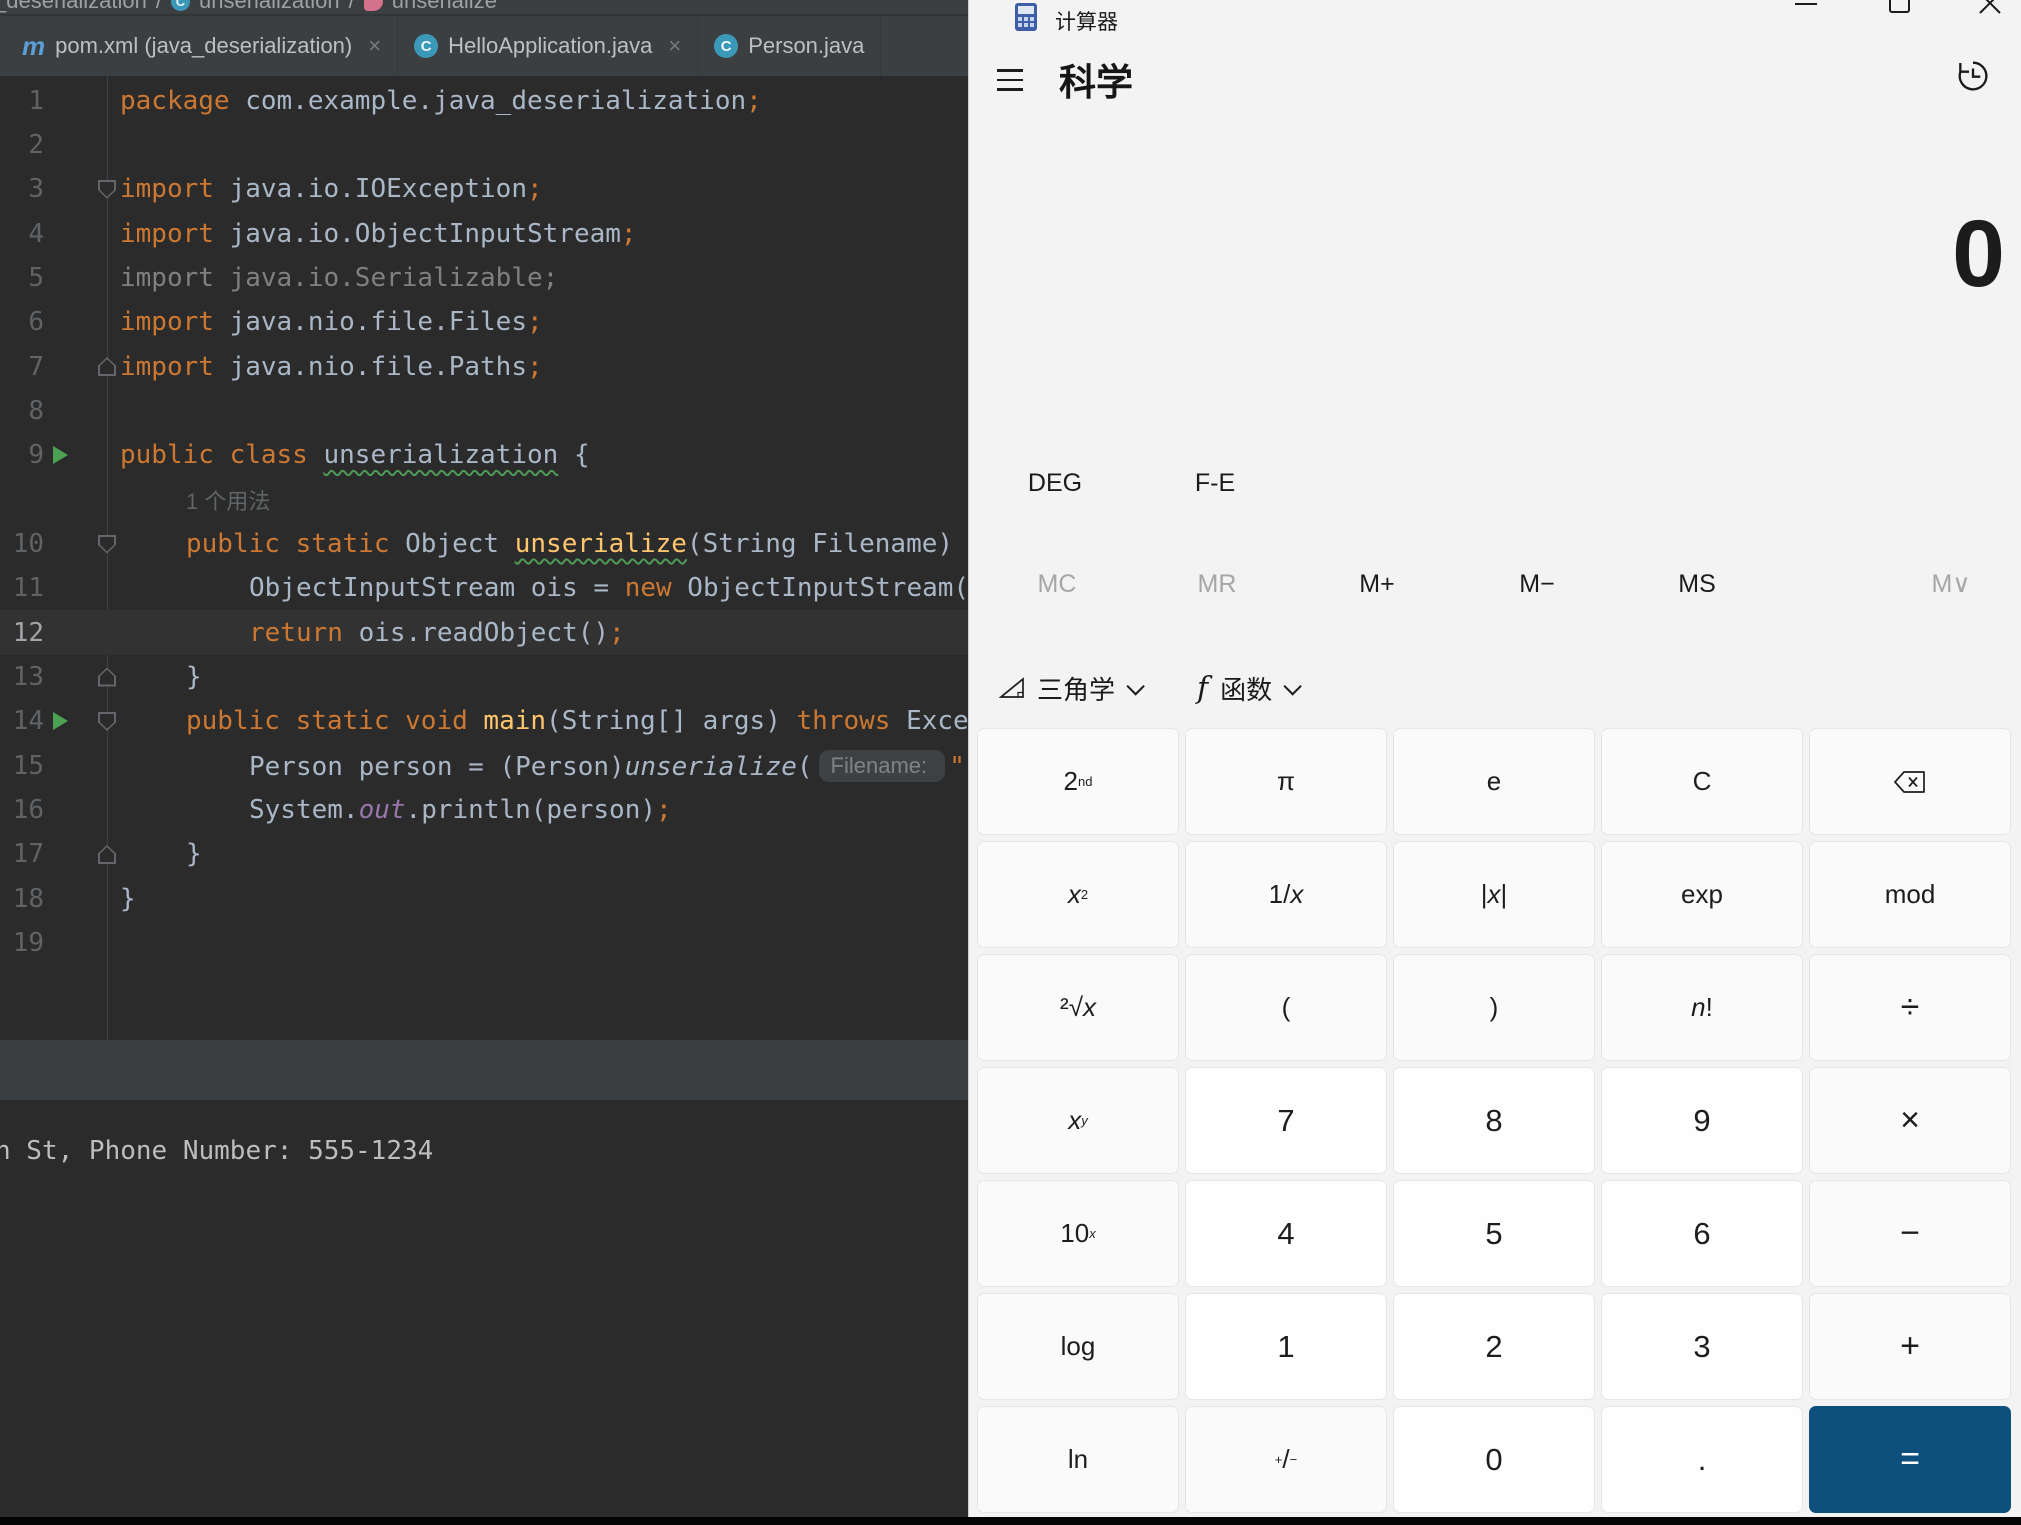 The height and width of the screenshot is (1525, 2021). What do you see at coordinates (373, 5) in the screenshot?
I see `method-icon` at bounding box center [373, 5].